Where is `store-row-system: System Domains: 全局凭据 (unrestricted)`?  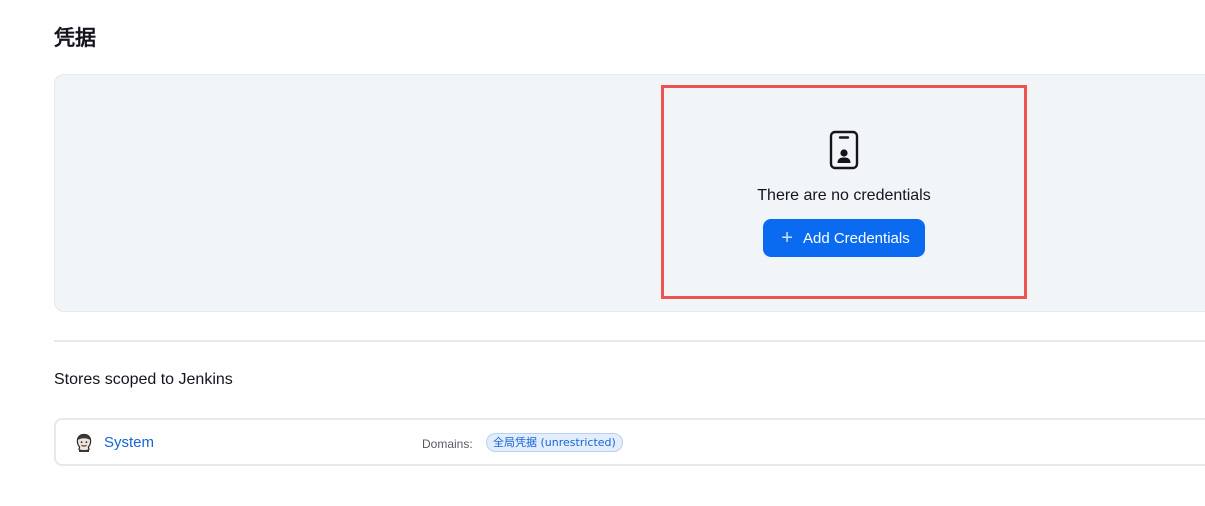 store-row-system: System Domains: 全局凭据 (unrestricted) is located at coordinates (629, 442).